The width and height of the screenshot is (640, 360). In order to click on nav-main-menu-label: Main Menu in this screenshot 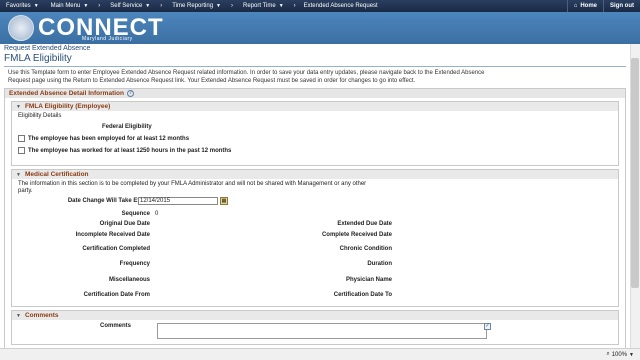, I will do `click(65, 6)`.